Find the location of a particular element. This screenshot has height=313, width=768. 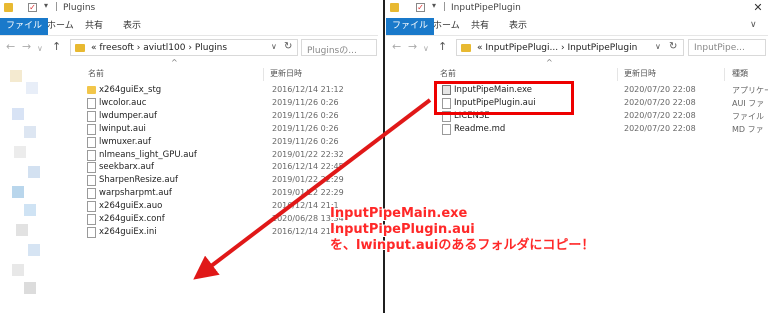

file-type: アプリケー is located at coordinates (750, 90).